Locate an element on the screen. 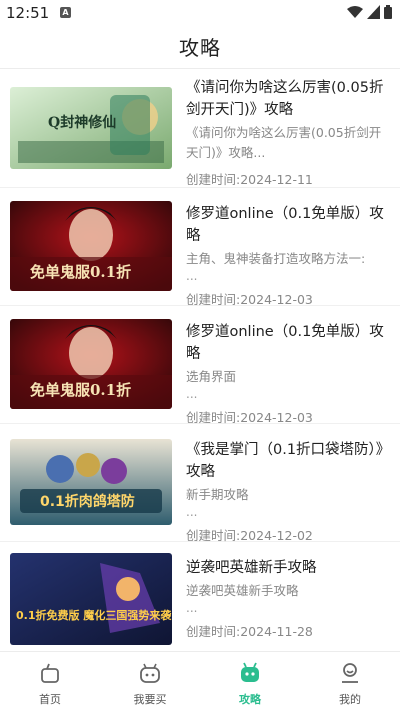 The height and width of the screenshot is (712, 400). profile-icon is located at coordinates (350, 673).